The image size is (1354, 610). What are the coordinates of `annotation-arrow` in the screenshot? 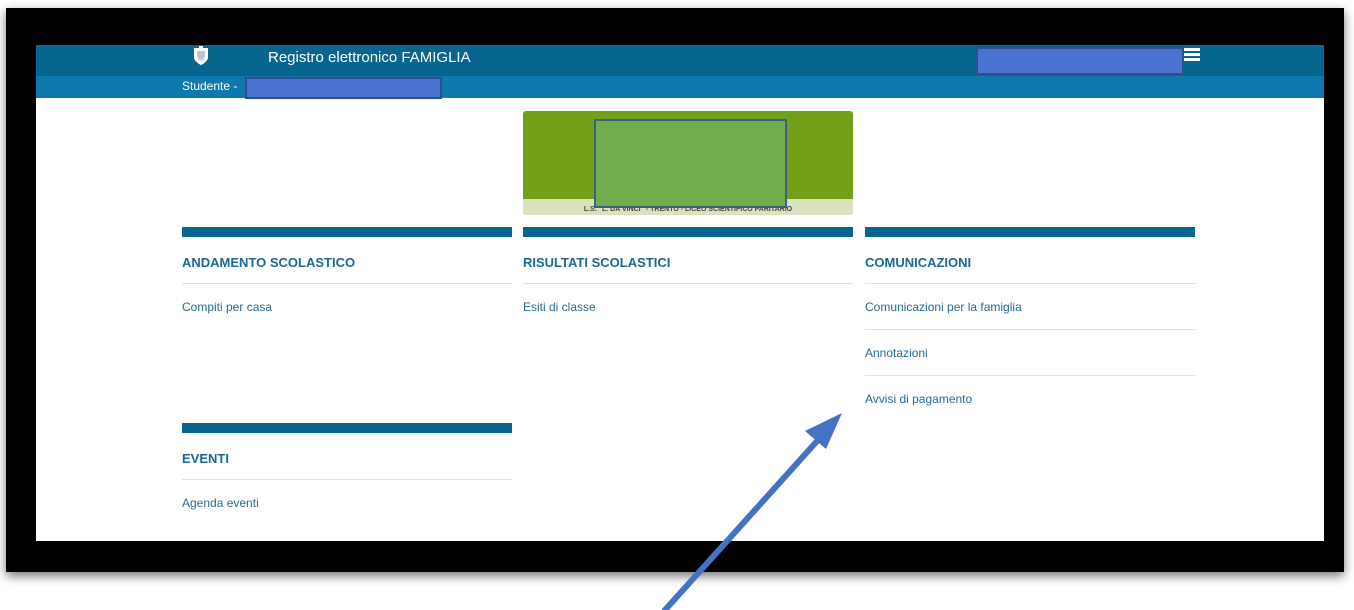 It's located at (752, 511).